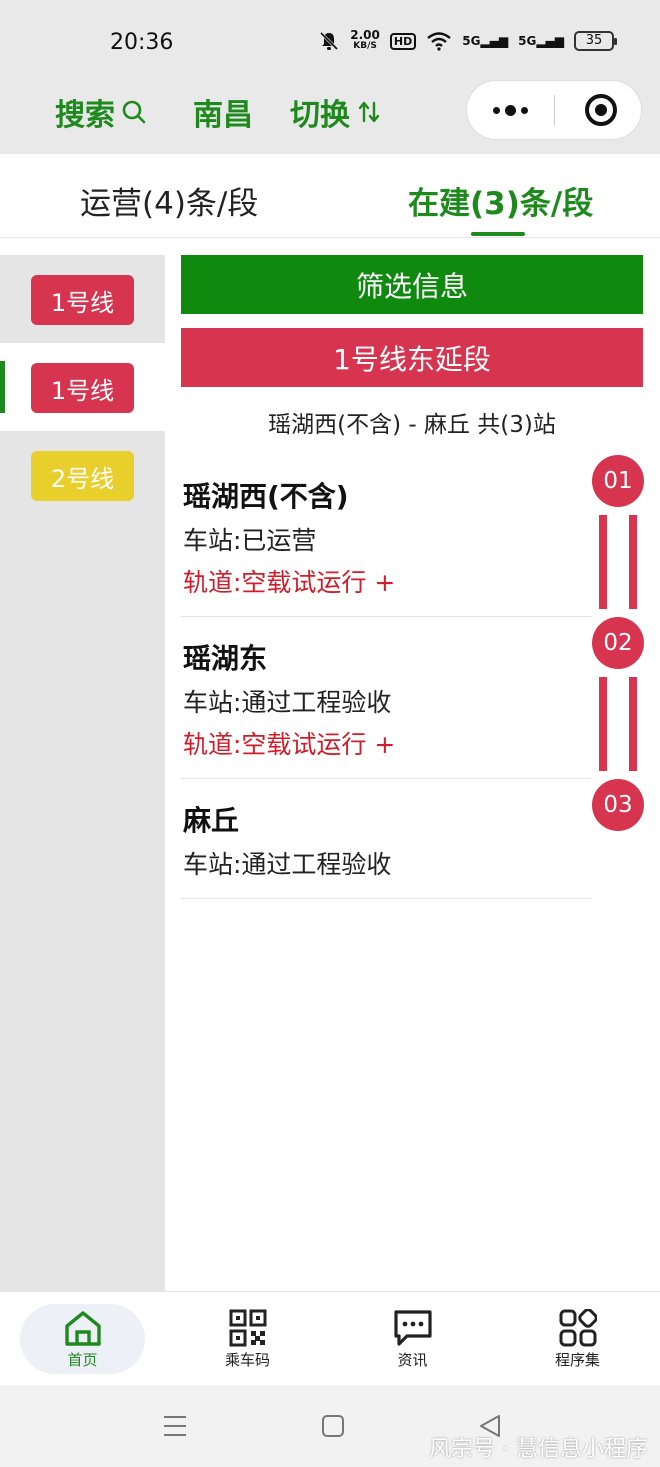  What do you see at coordinates (386, 839) in the screenshot?
I see `station-item: 麻丘 车站:通过工程验收` at bounding box center [386, 839].